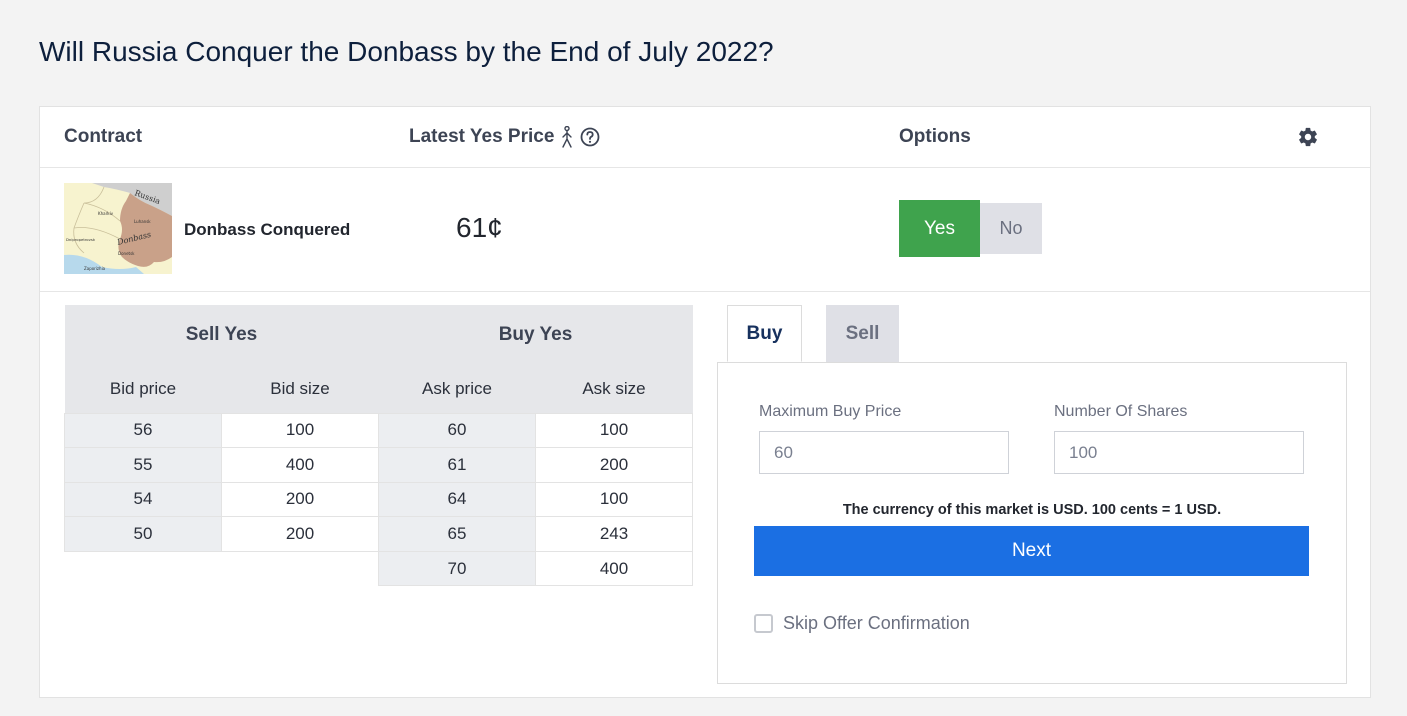  What do you see at coordinates (143, 499) in the screenshot?
I see `bid-price-cell: 54` at bounding box center [143, 499].